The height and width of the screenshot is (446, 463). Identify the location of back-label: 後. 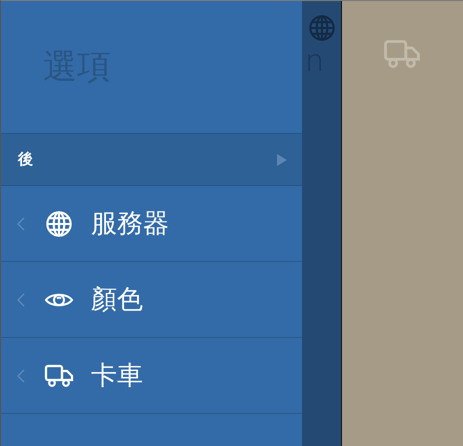
(25, 159).